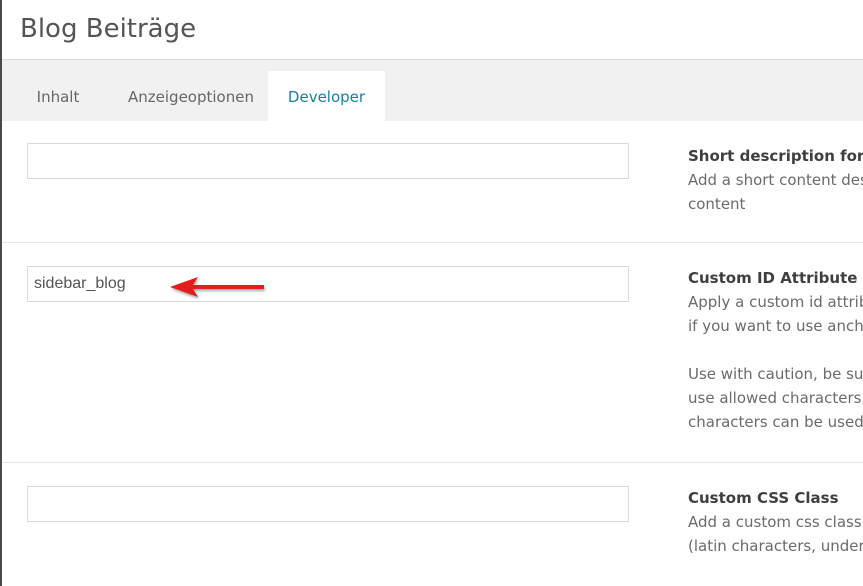 This screenshot has height=586, width=863. Describe the element at coordinates (775, 302) in the screenshot. I see `setting-description-line: Apply a custom id attribu` at that location.